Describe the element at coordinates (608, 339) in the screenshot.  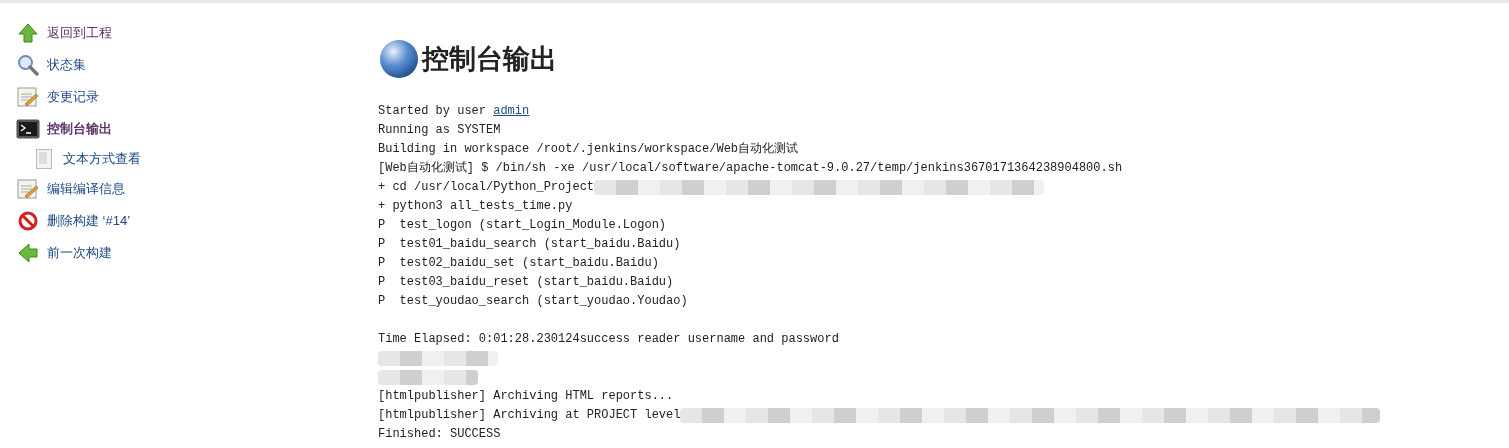
I see `console-line: Time Elapsed: 0:01:28.230124success reader username and password` at that location.